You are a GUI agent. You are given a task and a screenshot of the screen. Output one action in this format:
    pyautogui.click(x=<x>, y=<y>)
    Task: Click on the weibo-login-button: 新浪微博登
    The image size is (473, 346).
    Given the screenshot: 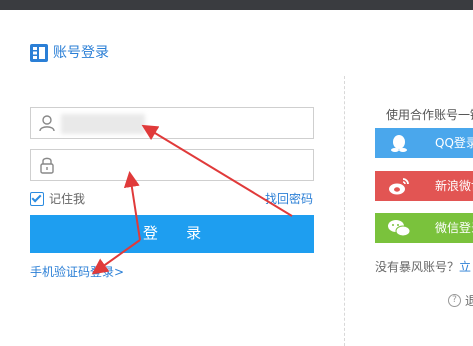 What is the action you would take?
    pyautogui.click(x=424, y=186)
    